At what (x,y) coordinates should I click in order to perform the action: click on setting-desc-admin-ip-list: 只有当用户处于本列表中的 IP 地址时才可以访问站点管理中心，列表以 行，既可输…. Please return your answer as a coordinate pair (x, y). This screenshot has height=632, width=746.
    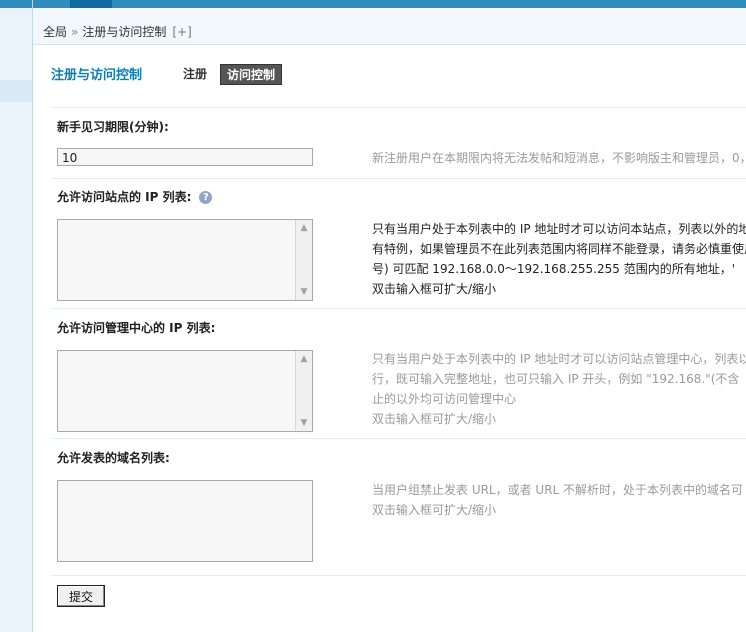
    Looking at the image, I should click on (559, 389).